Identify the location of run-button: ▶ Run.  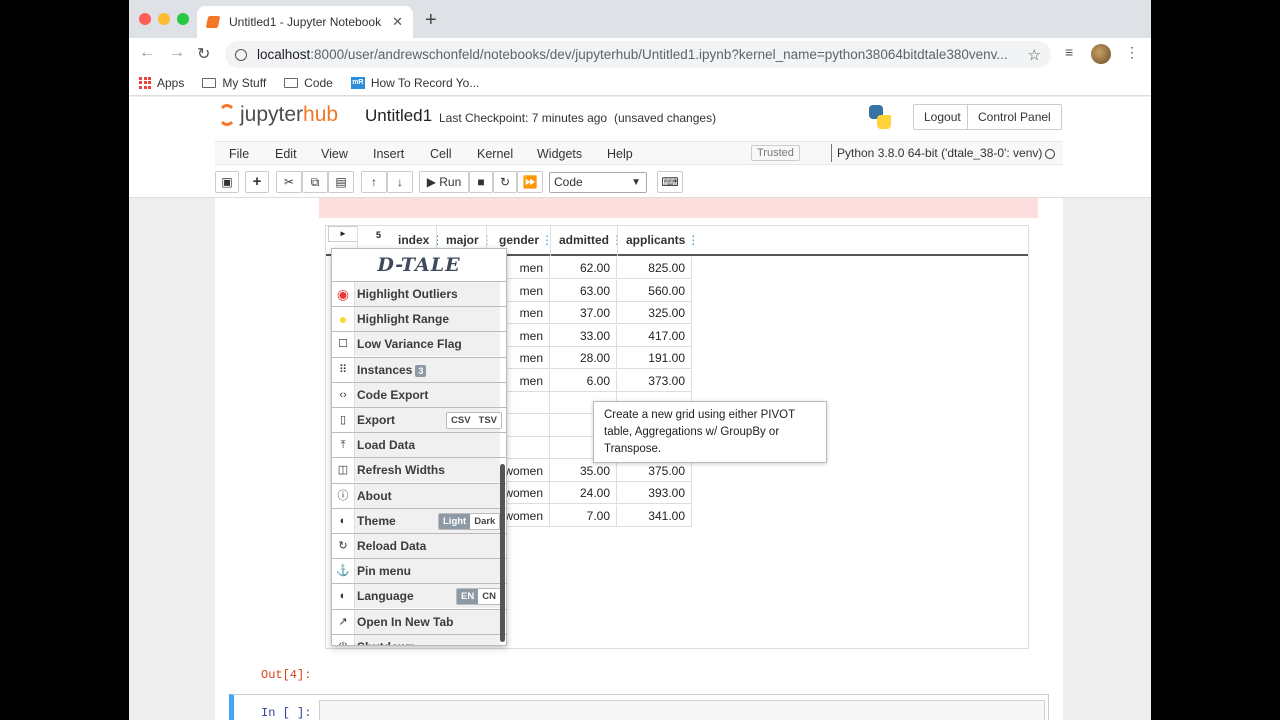
(444, 182).